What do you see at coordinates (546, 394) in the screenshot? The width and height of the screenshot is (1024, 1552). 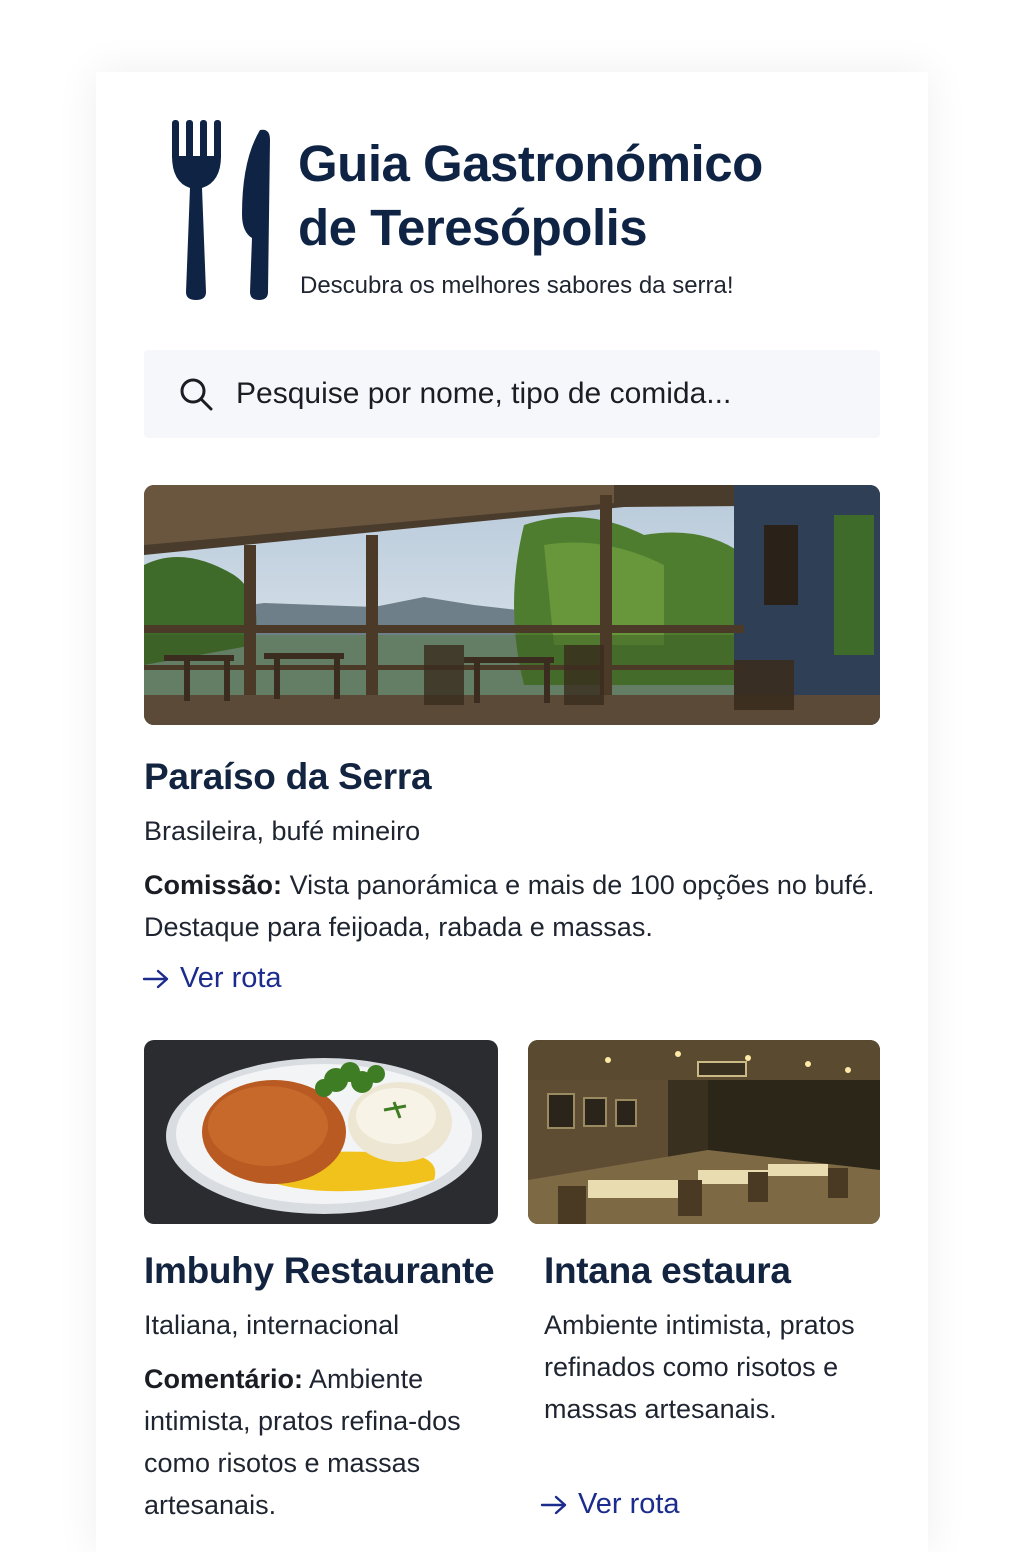 I see `search-input` at bounding box center [546, 394].